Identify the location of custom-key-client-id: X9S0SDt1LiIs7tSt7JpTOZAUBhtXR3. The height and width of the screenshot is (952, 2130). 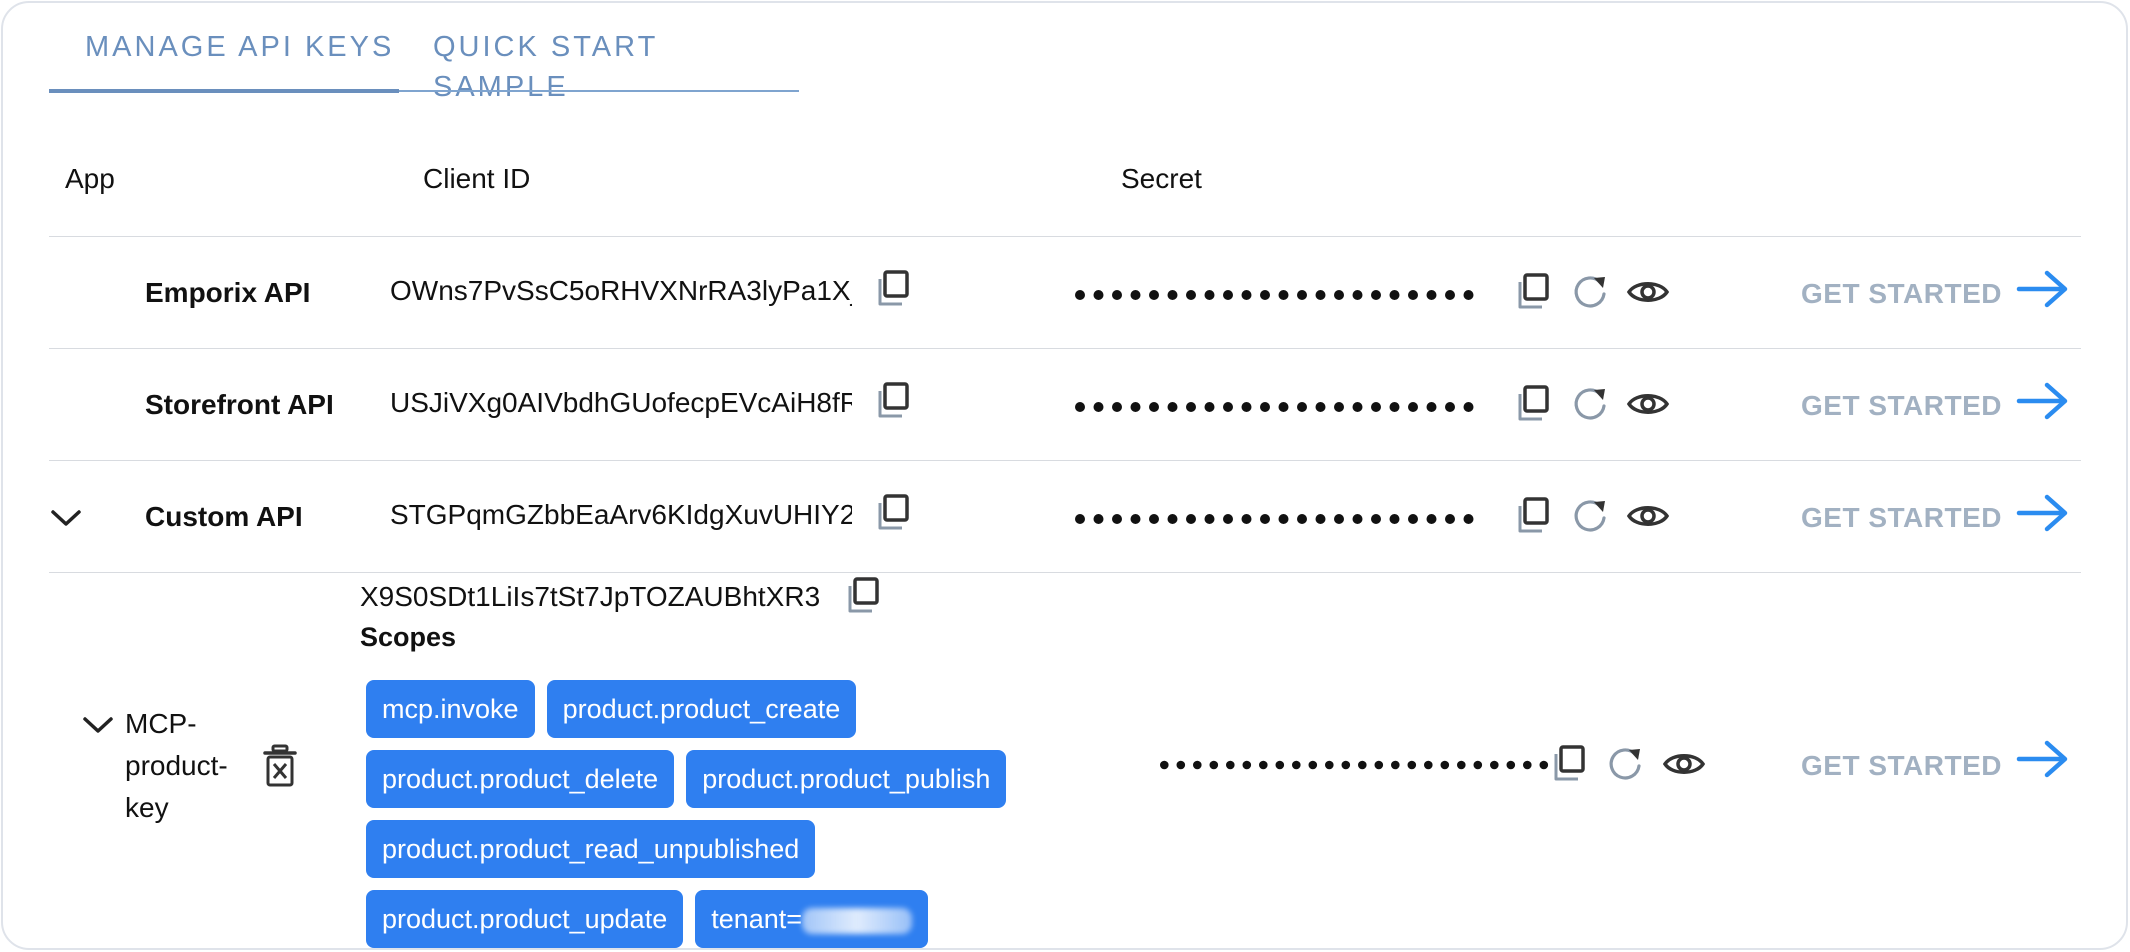
(590, 596).